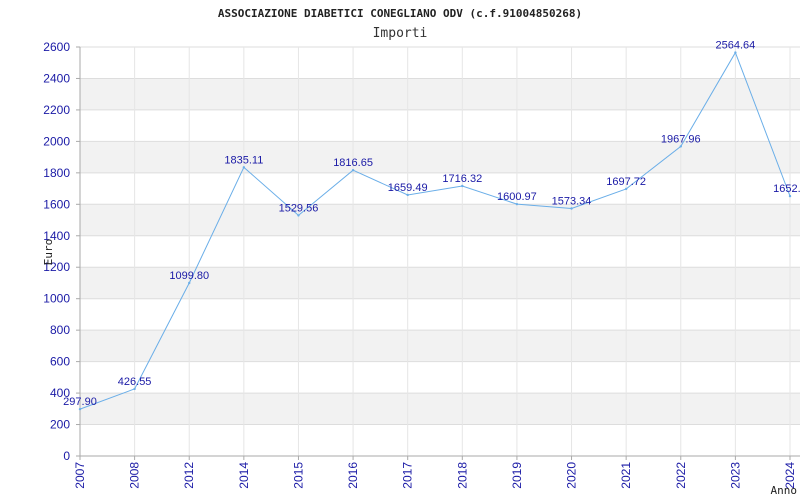 This screenshot has height=500, width=800. What do you see at coordinates (736, 46) in the screenshot?
I see `data-label: 2564.64` at bounding box center [736, 46].